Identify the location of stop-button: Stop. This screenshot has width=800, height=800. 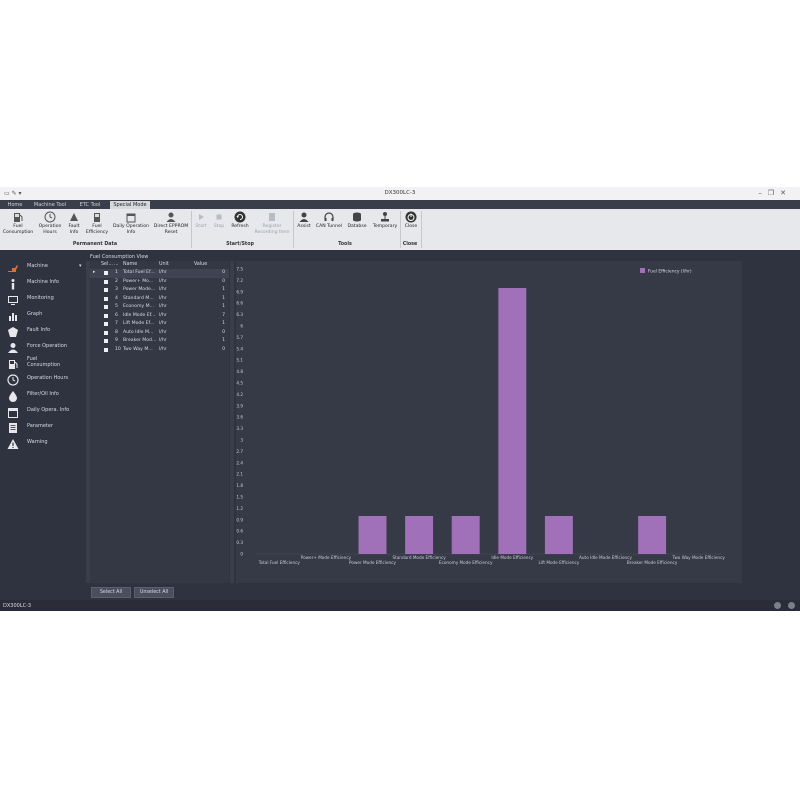
(219, 220).